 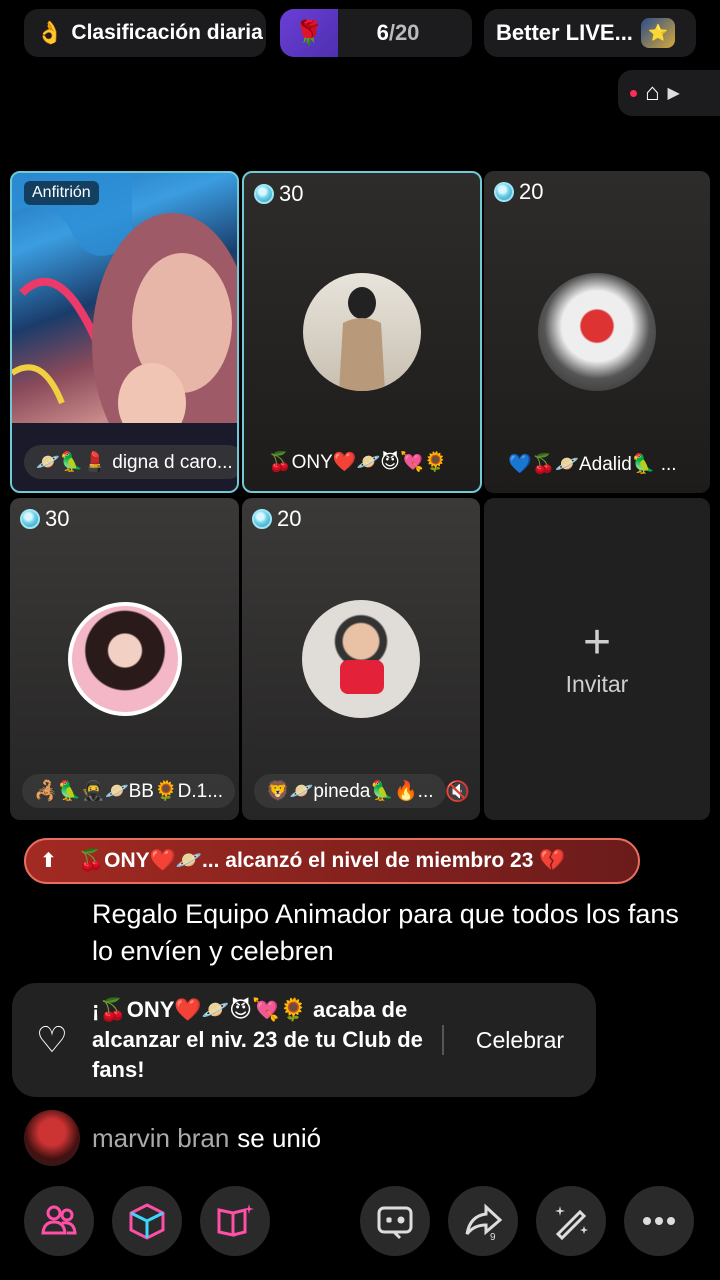 What do you see at coordinates (167, 32) in the screenshot?
I see `daily-ranking-label: Clasificación diaria` at bounding box center [167, 32].